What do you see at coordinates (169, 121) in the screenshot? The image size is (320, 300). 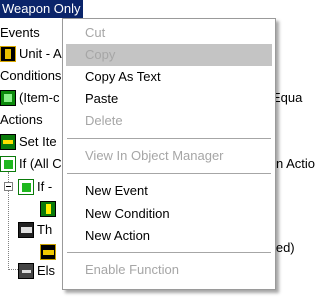 I see `menu-item-delete: Delete` at bounding box center [169, 121].